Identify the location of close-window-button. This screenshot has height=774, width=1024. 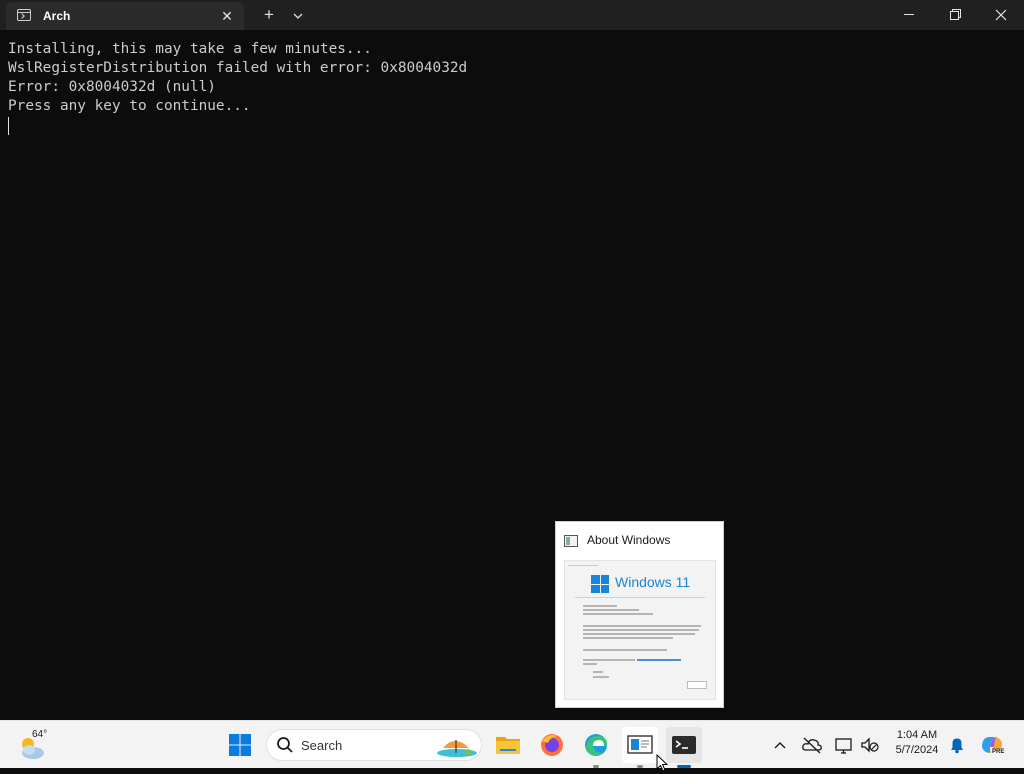
(1001, 15).